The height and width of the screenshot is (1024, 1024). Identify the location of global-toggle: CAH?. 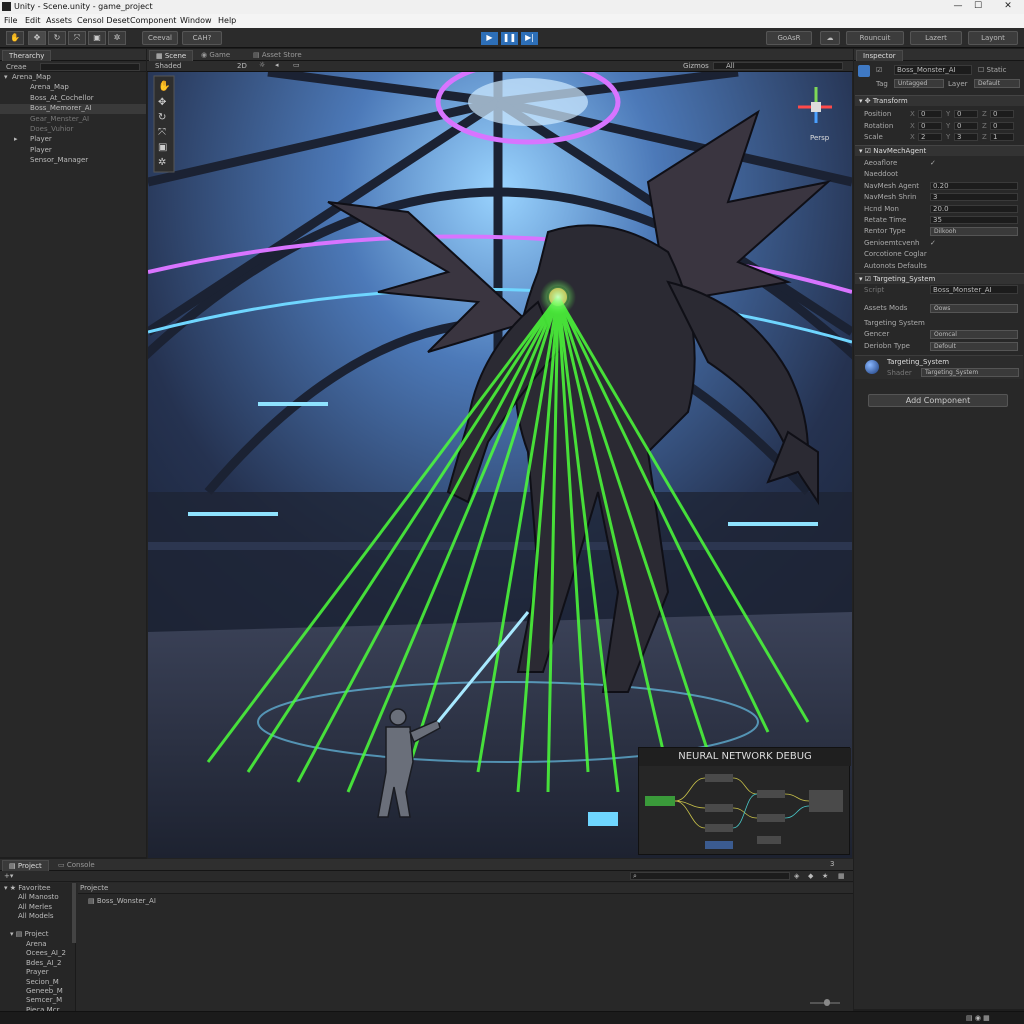
(202, 38).